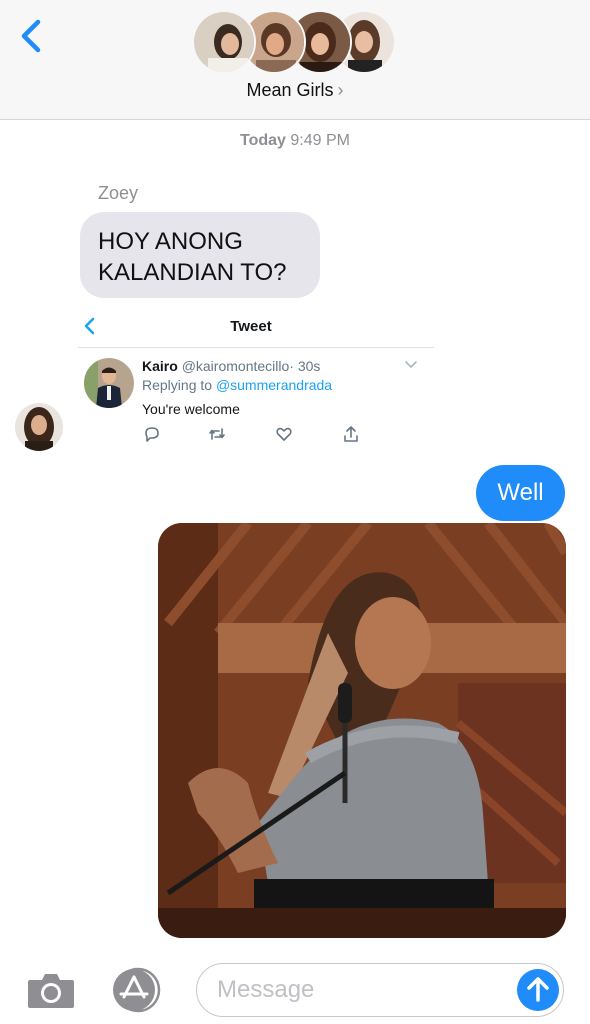  Describe the element at coordinates (411, 364) in the screenshot. I see `chevron-down-icon` at that location.